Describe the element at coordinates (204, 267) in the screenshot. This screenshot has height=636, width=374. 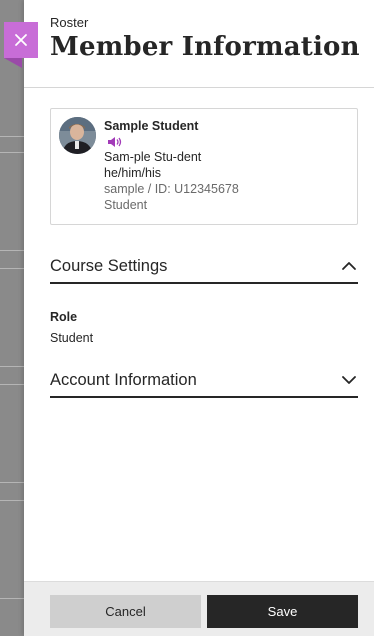
I see `course-settings-toggle: Course Settings` at that location.